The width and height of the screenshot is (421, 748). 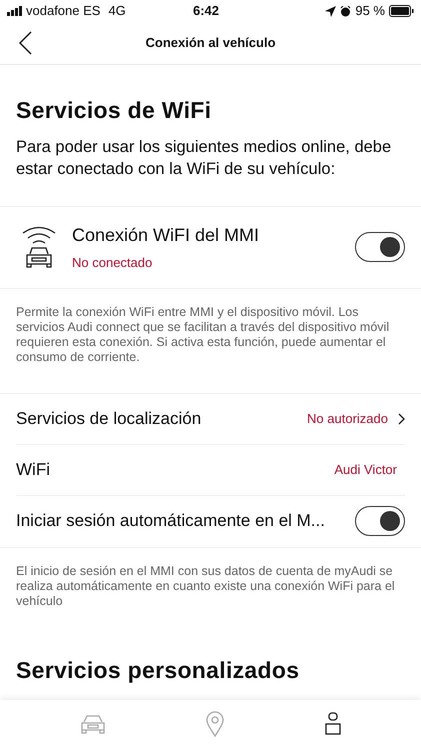 I want to click on section-title: Servicios de WiFi, so click(x=113, y=110).